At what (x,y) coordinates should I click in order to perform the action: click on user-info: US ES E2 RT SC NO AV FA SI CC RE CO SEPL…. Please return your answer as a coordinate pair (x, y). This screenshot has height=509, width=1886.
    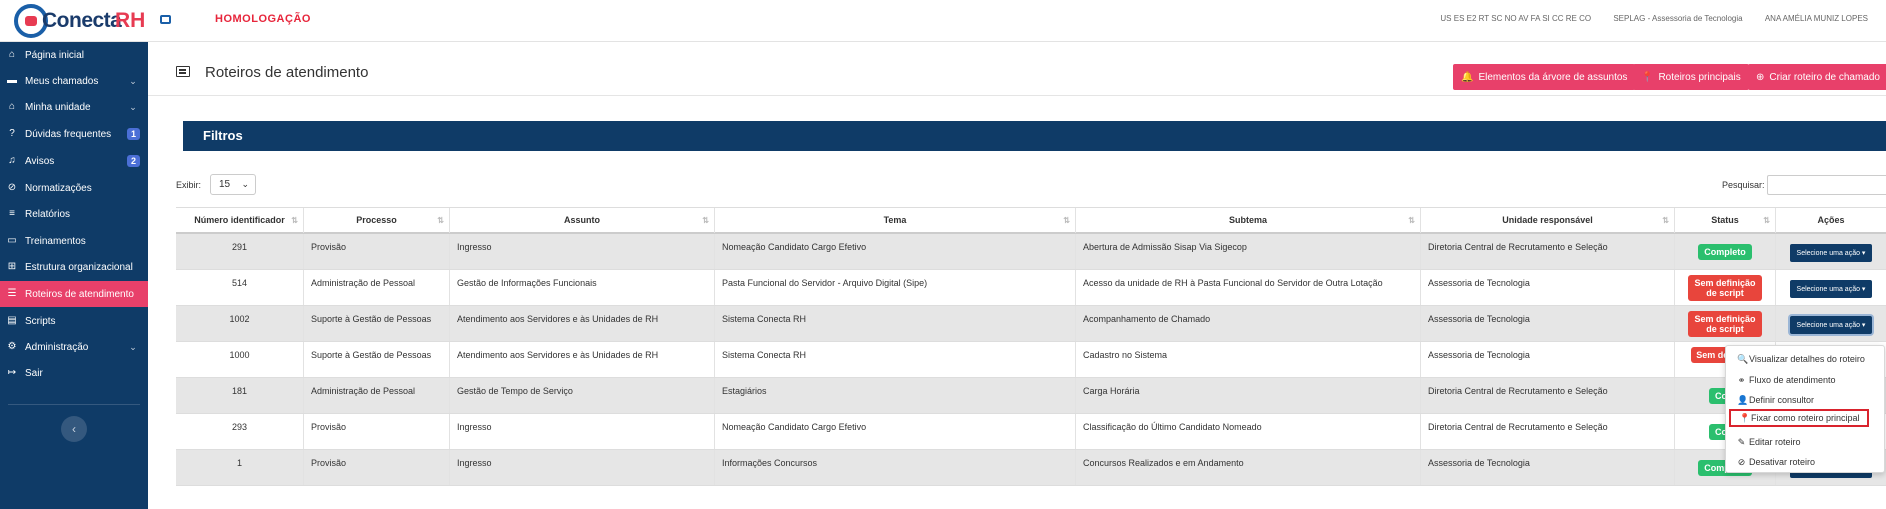
    Looking at the image, I should click on (1644, 18).